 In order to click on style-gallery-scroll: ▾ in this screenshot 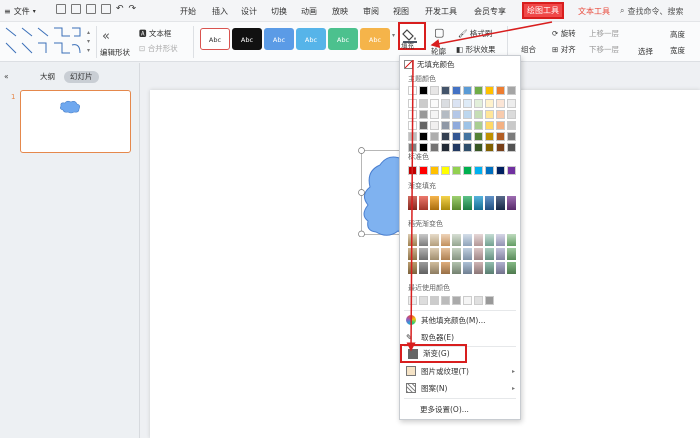, I will do `click(393, 35)`.